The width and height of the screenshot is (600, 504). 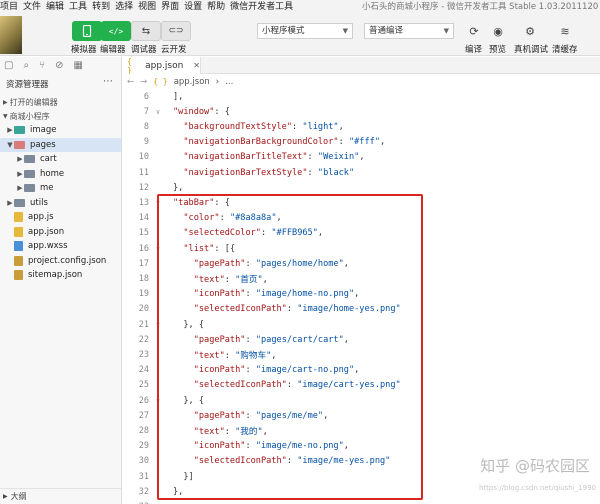 I want to click on menu-settings: 设置, so click(x=195, y=7).